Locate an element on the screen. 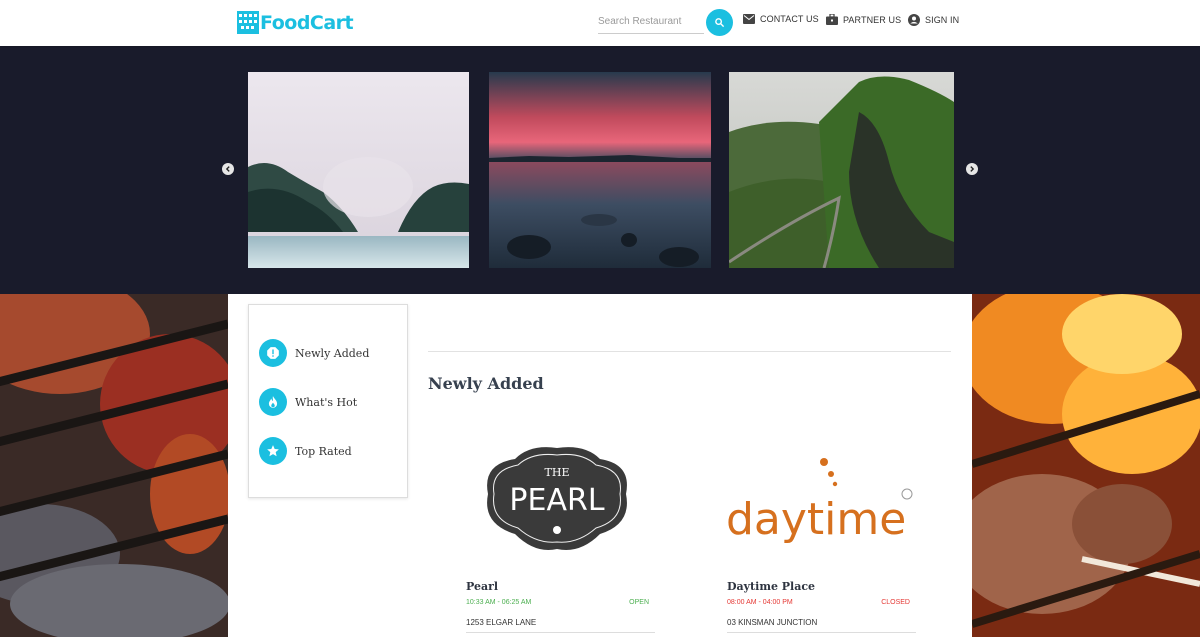  carousel-prev-button is located at coordinates (228, 169).